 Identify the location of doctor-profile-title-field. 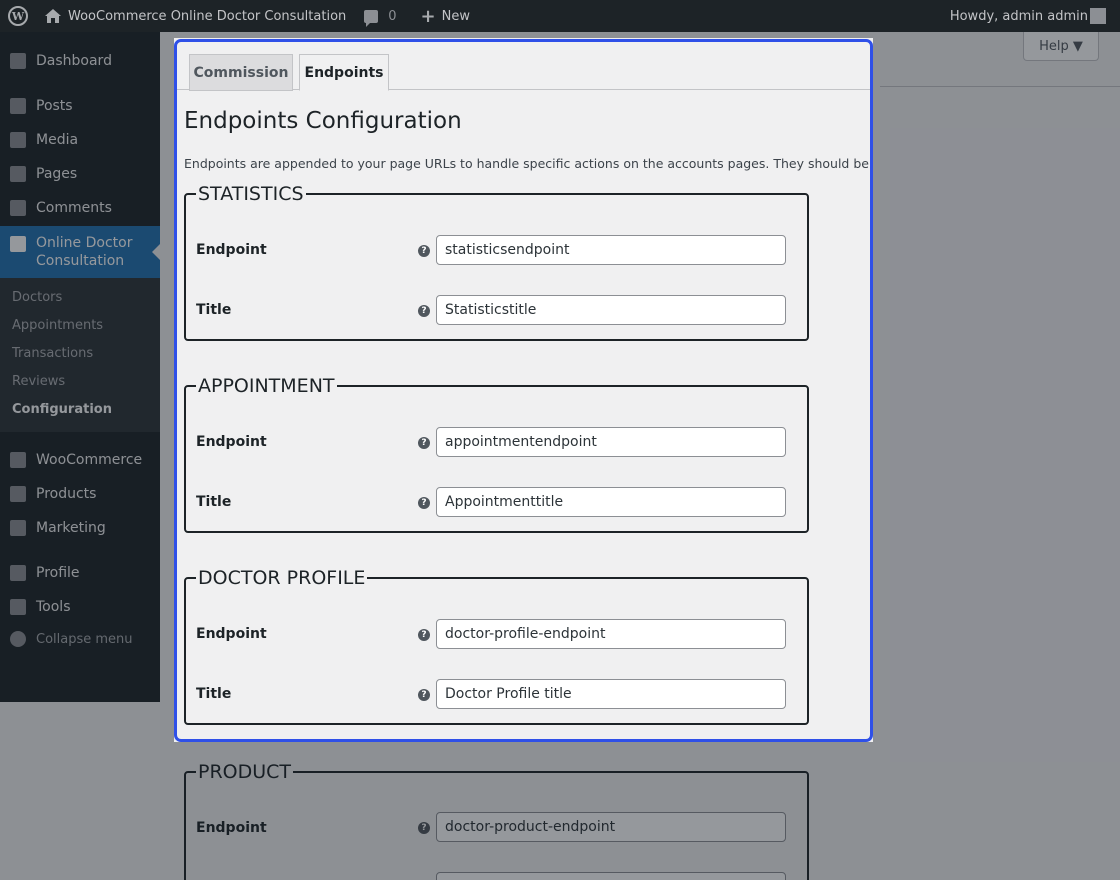
(611, 694).